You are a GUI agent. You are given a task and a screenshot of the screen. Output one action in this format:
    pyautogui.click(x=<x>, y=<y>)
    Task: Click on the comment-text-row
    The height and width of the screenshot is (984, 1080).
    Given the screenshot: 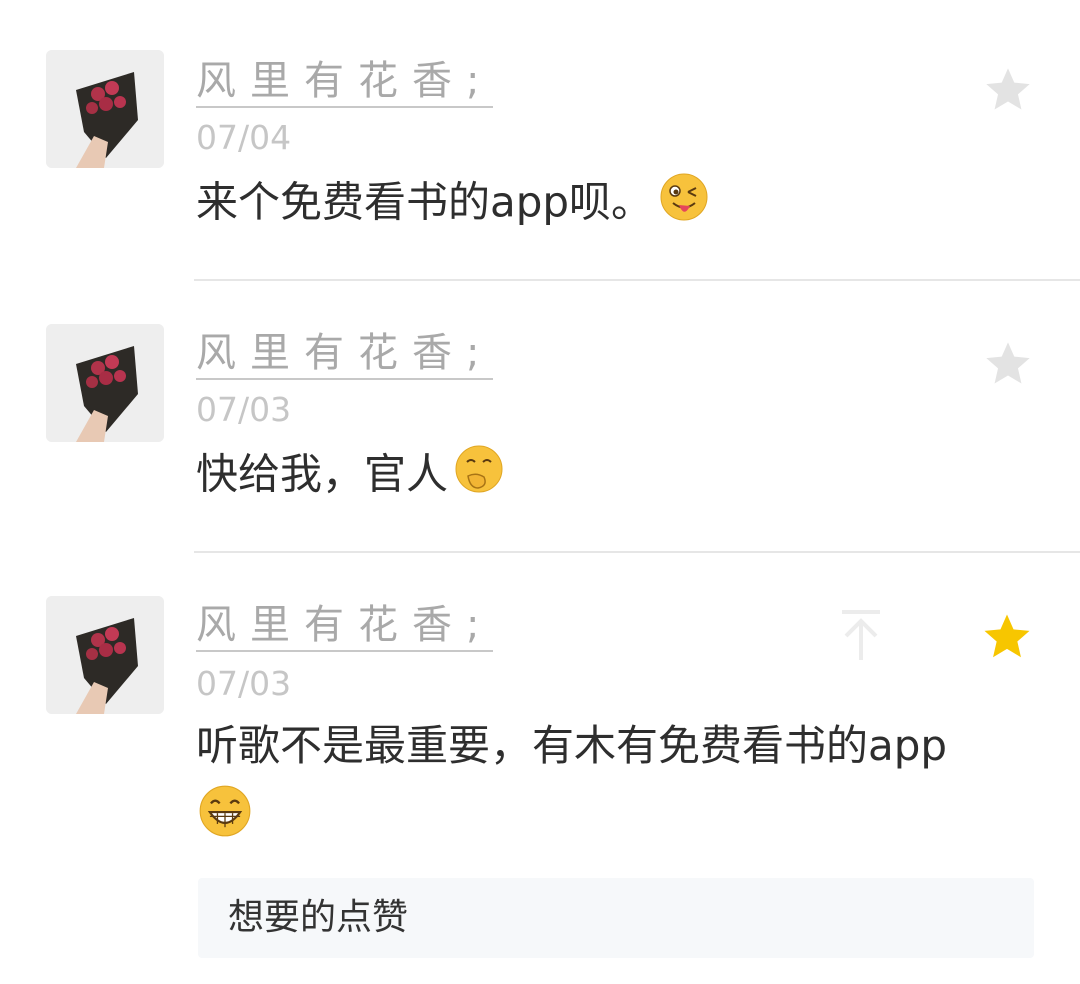 What is the action you would take?
    pyautogui.click(x=224, y=819)
    